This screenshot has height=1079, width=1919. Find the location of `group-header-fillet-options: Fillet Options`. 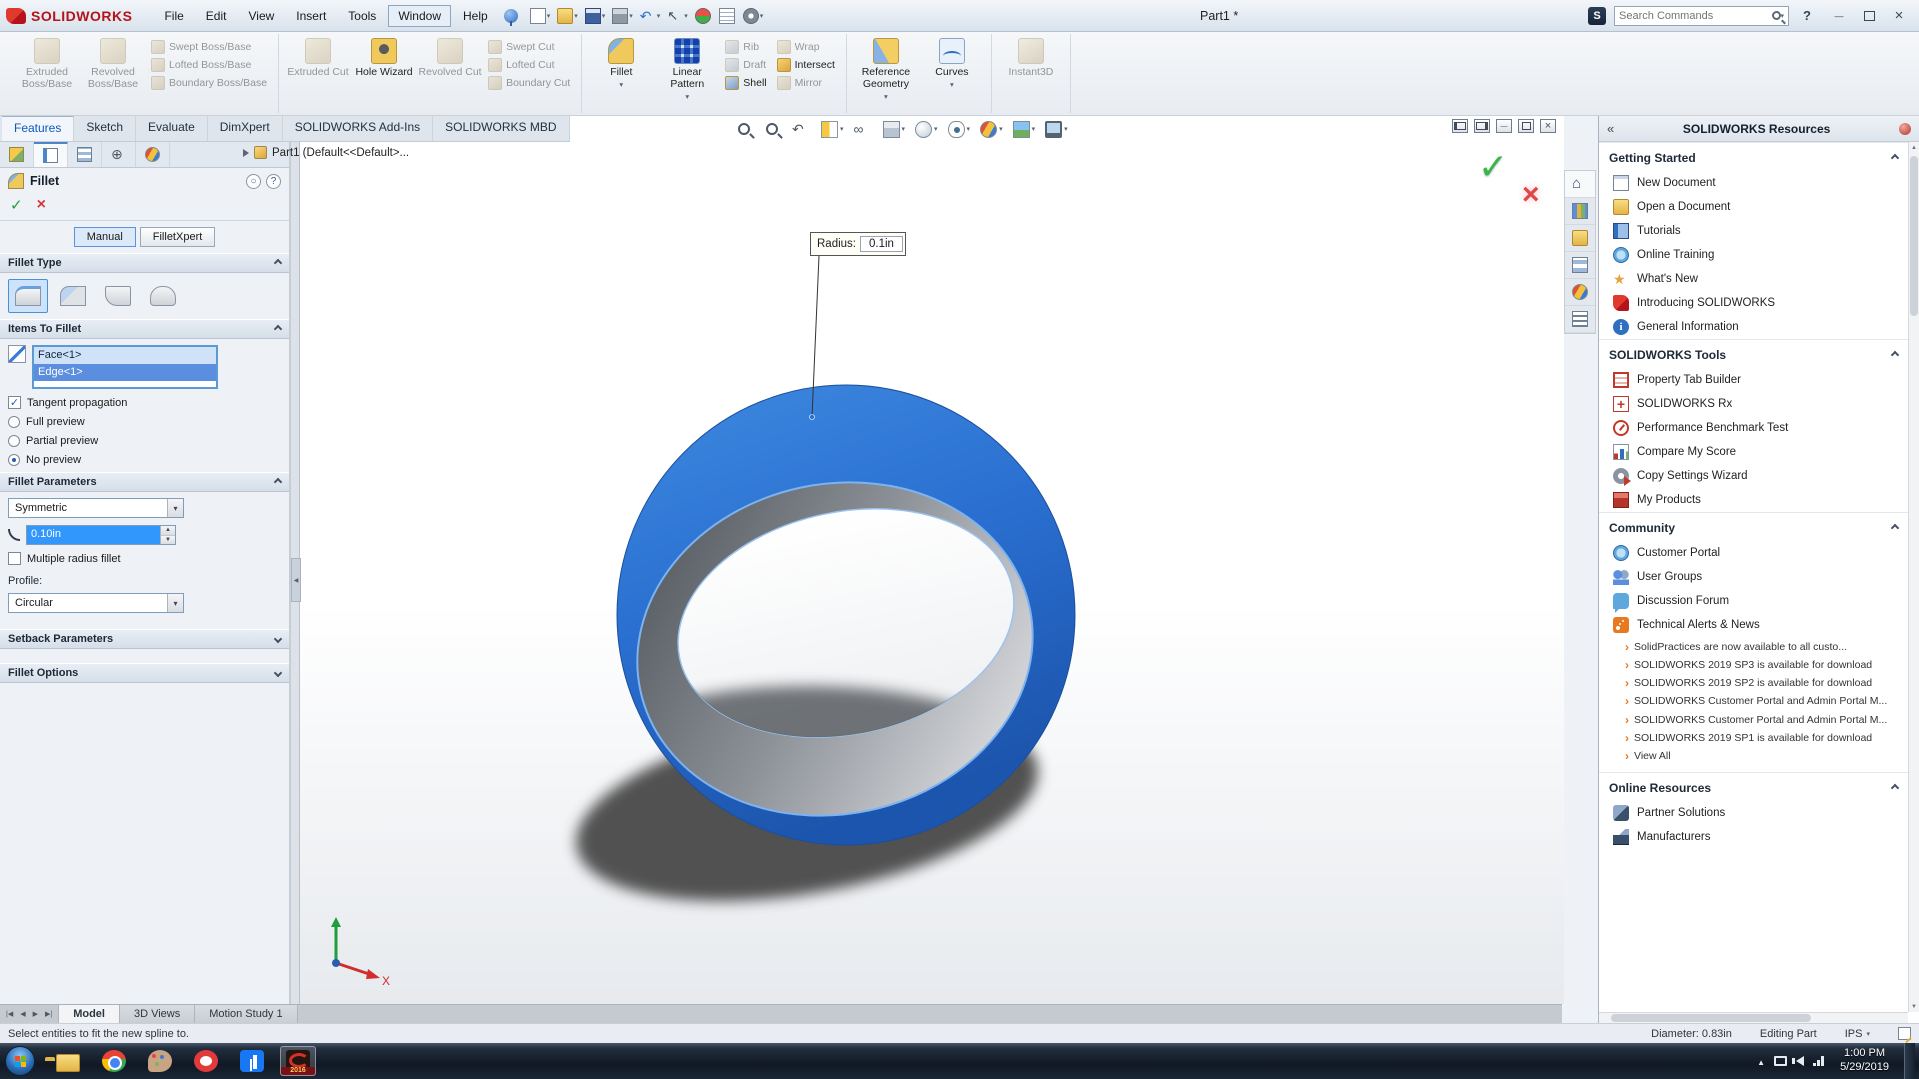

group-header-fillet-options: Fillet Options is located at coordinates (144, 673).